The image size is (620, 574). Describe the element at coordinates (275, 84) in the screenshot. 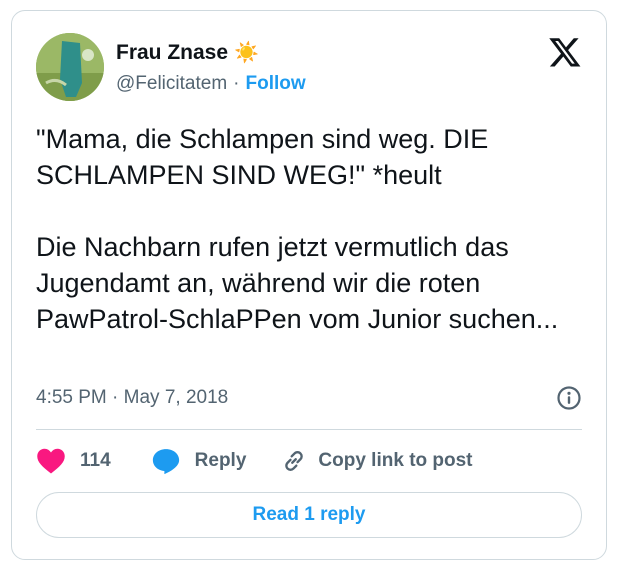

I see `follow-button: Follow` at that location.